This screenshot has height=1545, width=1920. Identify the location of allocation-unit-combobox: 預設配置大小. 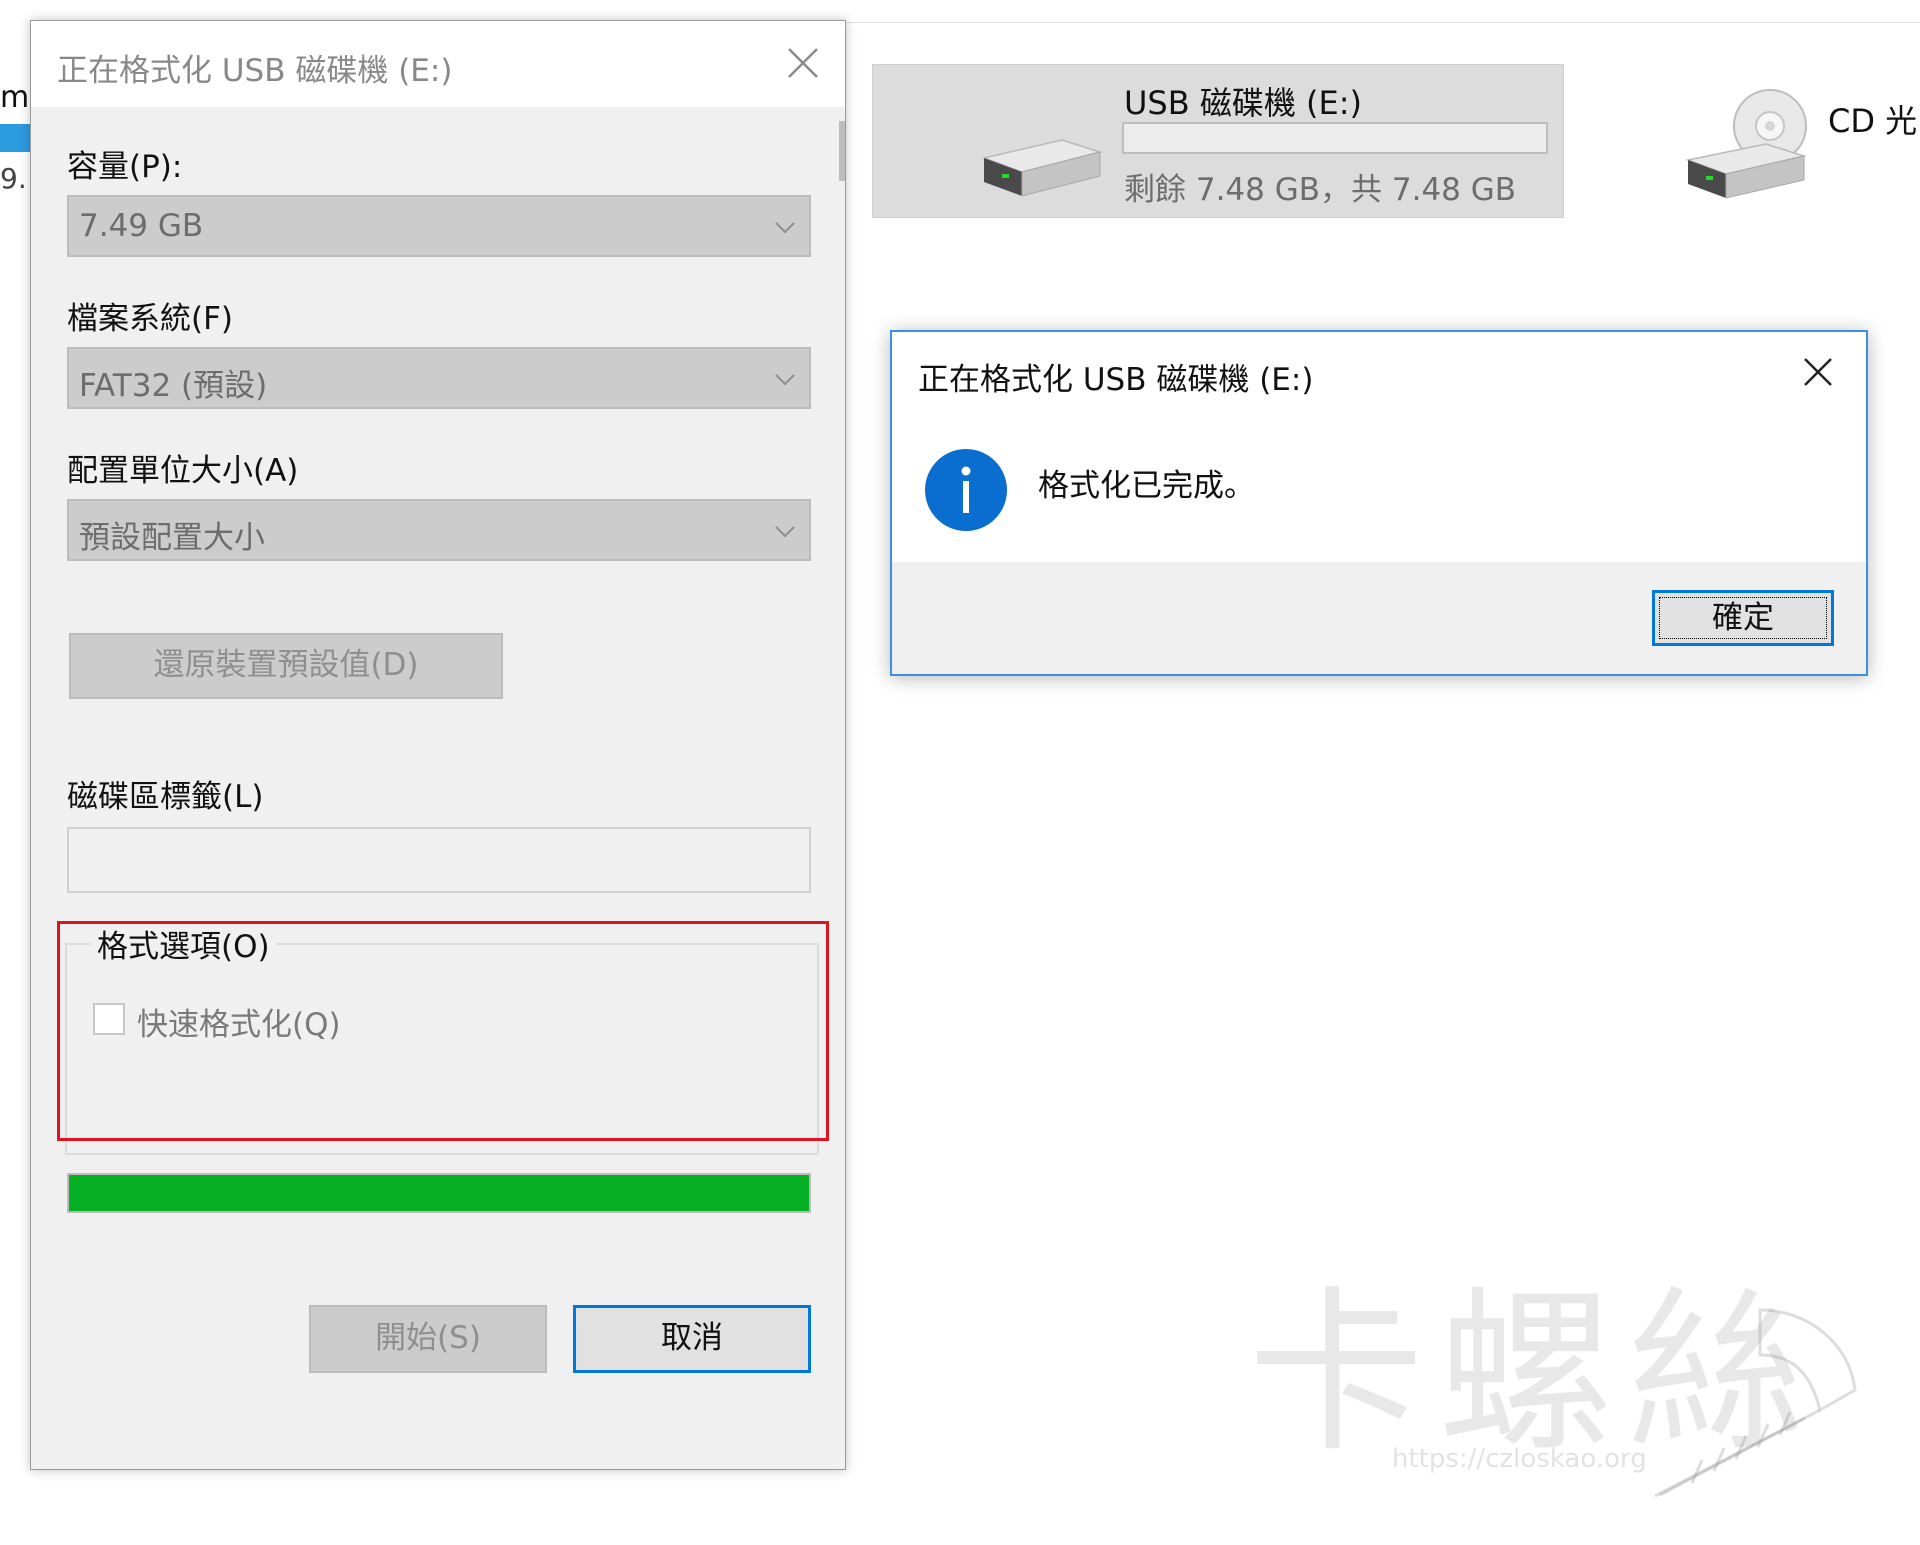
(439, 530).